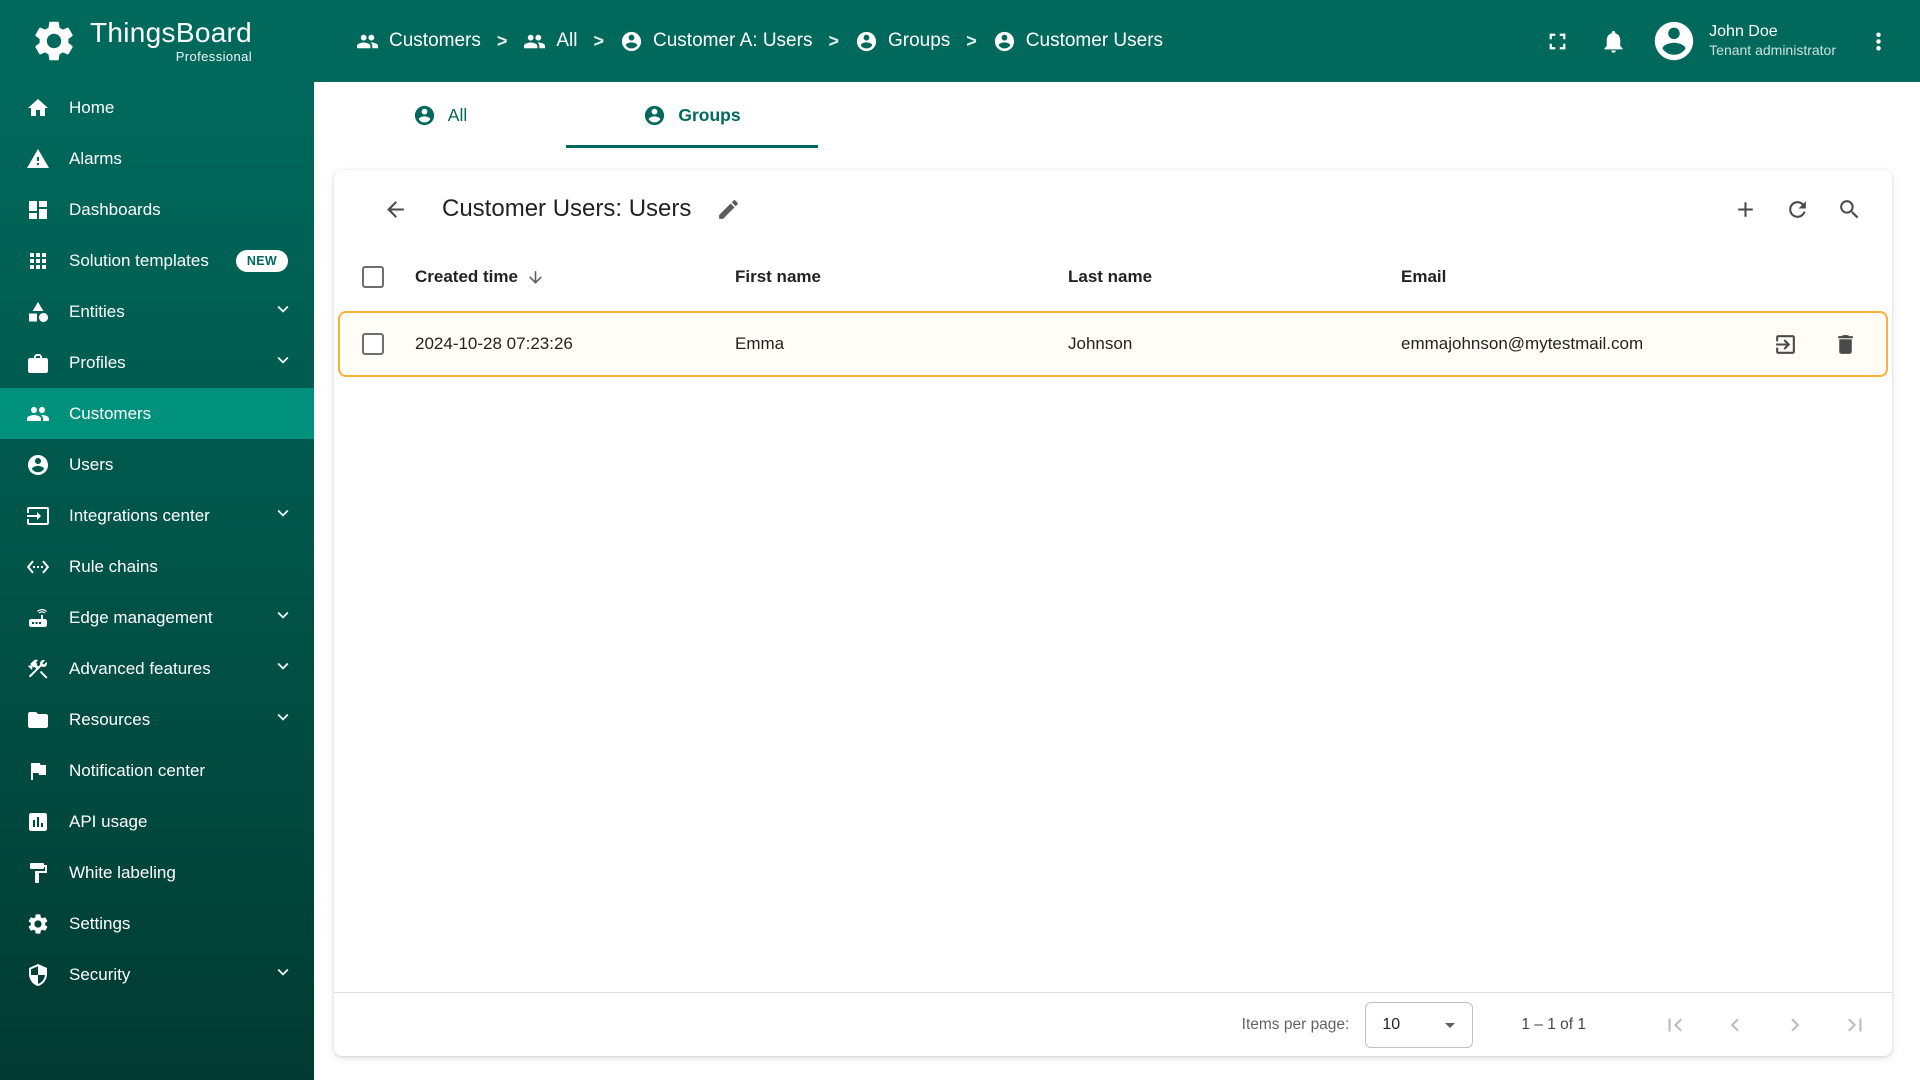 The height and width of the screenshot is (1080, 1920). I want to click on sidebar-item-advanced-features: Advanced features, so click(157, 668).